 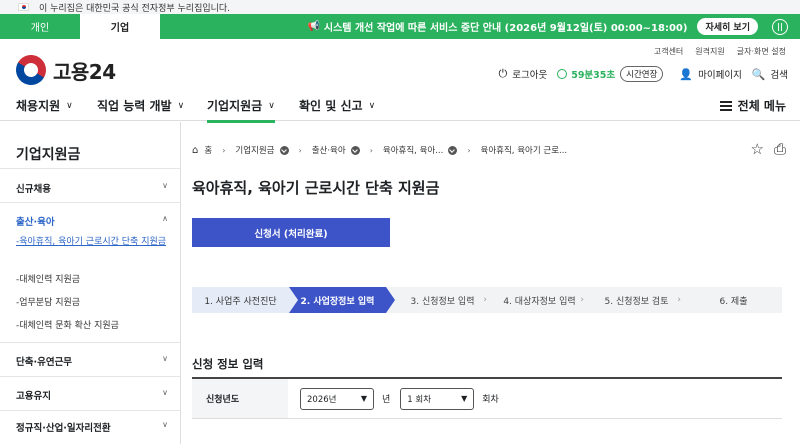 I want to click on form-value-cell: 2026년 ▼ 년 1 회차 ▼ 회차, so click(x=535, y=398).